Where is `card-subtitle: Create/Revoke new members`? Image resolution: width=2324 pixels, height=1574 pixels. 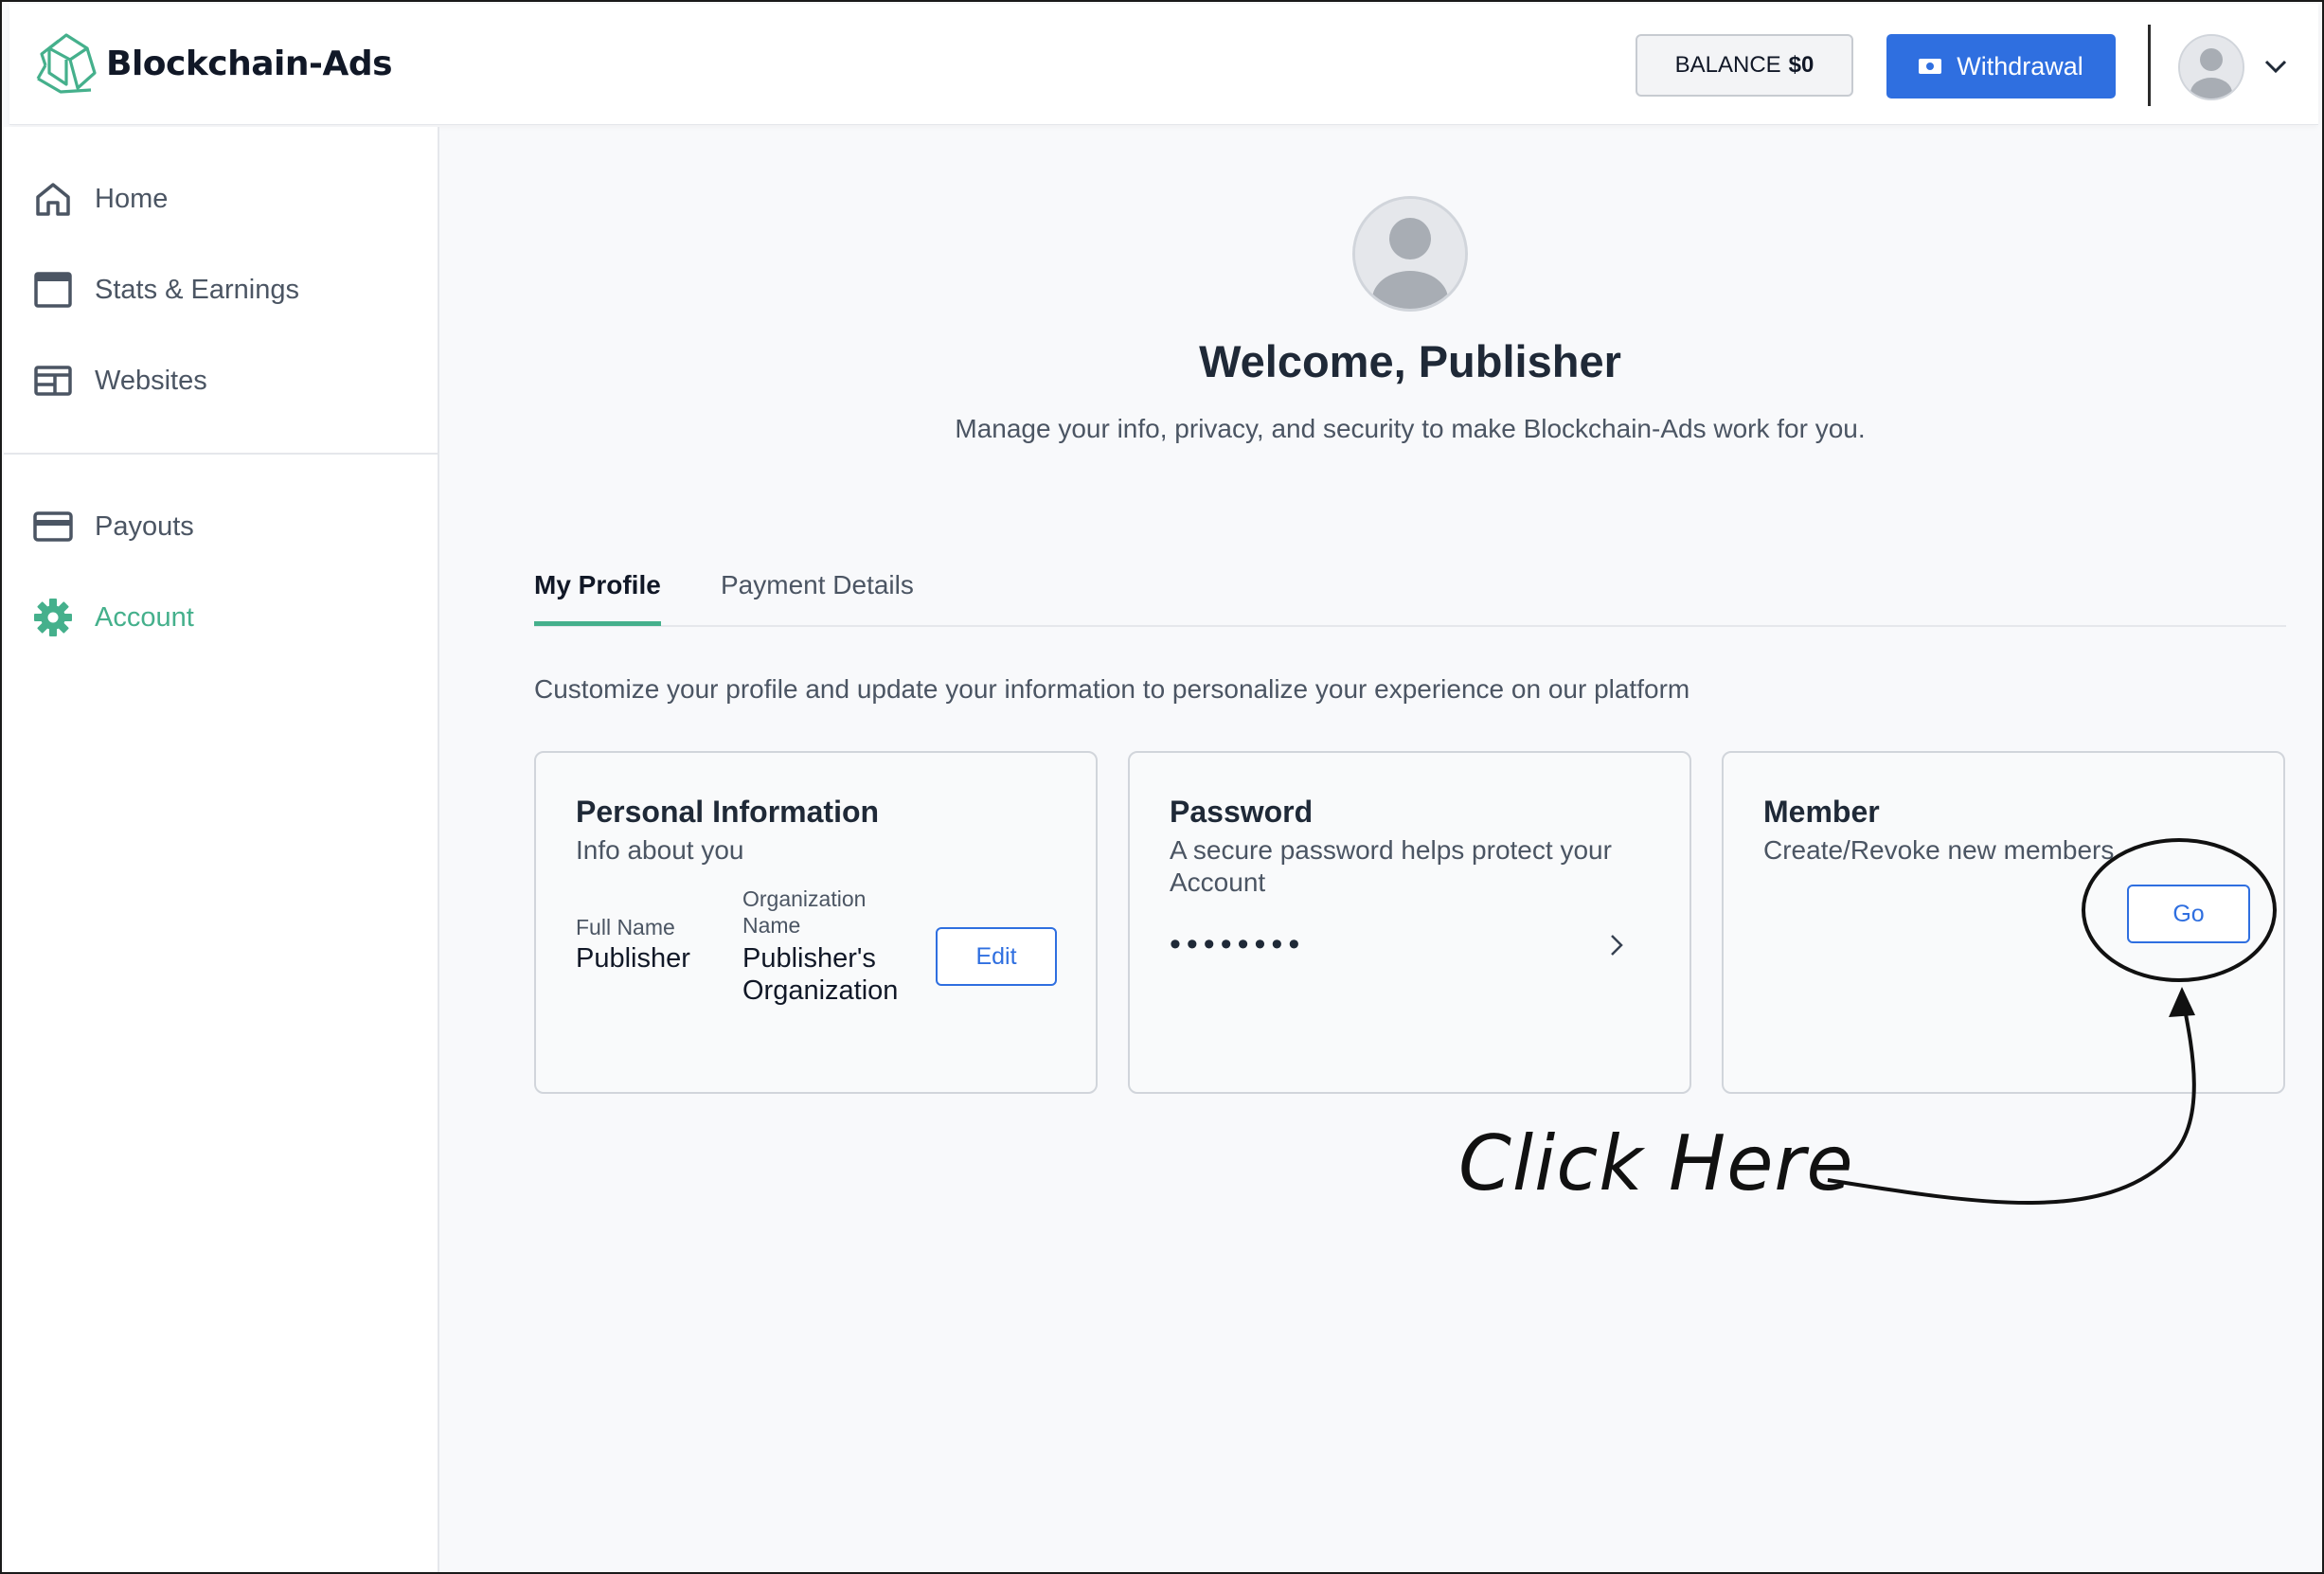
card-subtitle: Create/Revoke new members is located at coordinates (1939, 850).